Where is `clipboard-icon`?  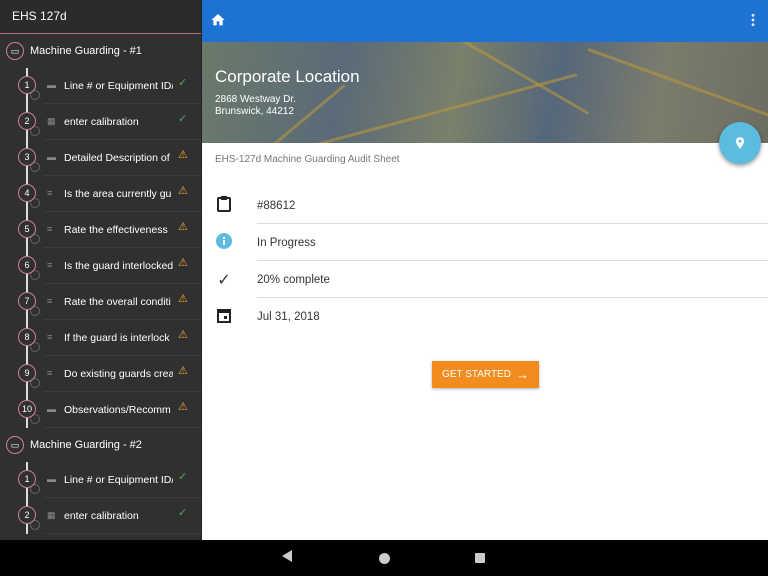
clipboard-icon is located at coordinates (224, 205).